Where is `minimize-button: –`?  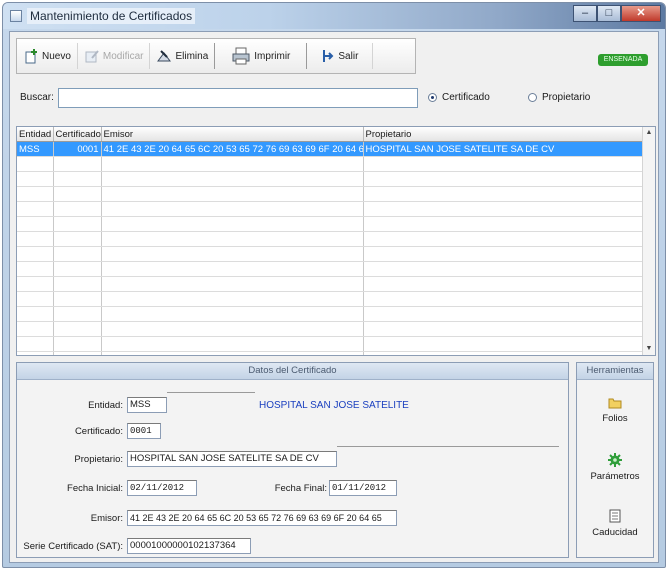 minimize-button: – is located at coordinates (585, 13).